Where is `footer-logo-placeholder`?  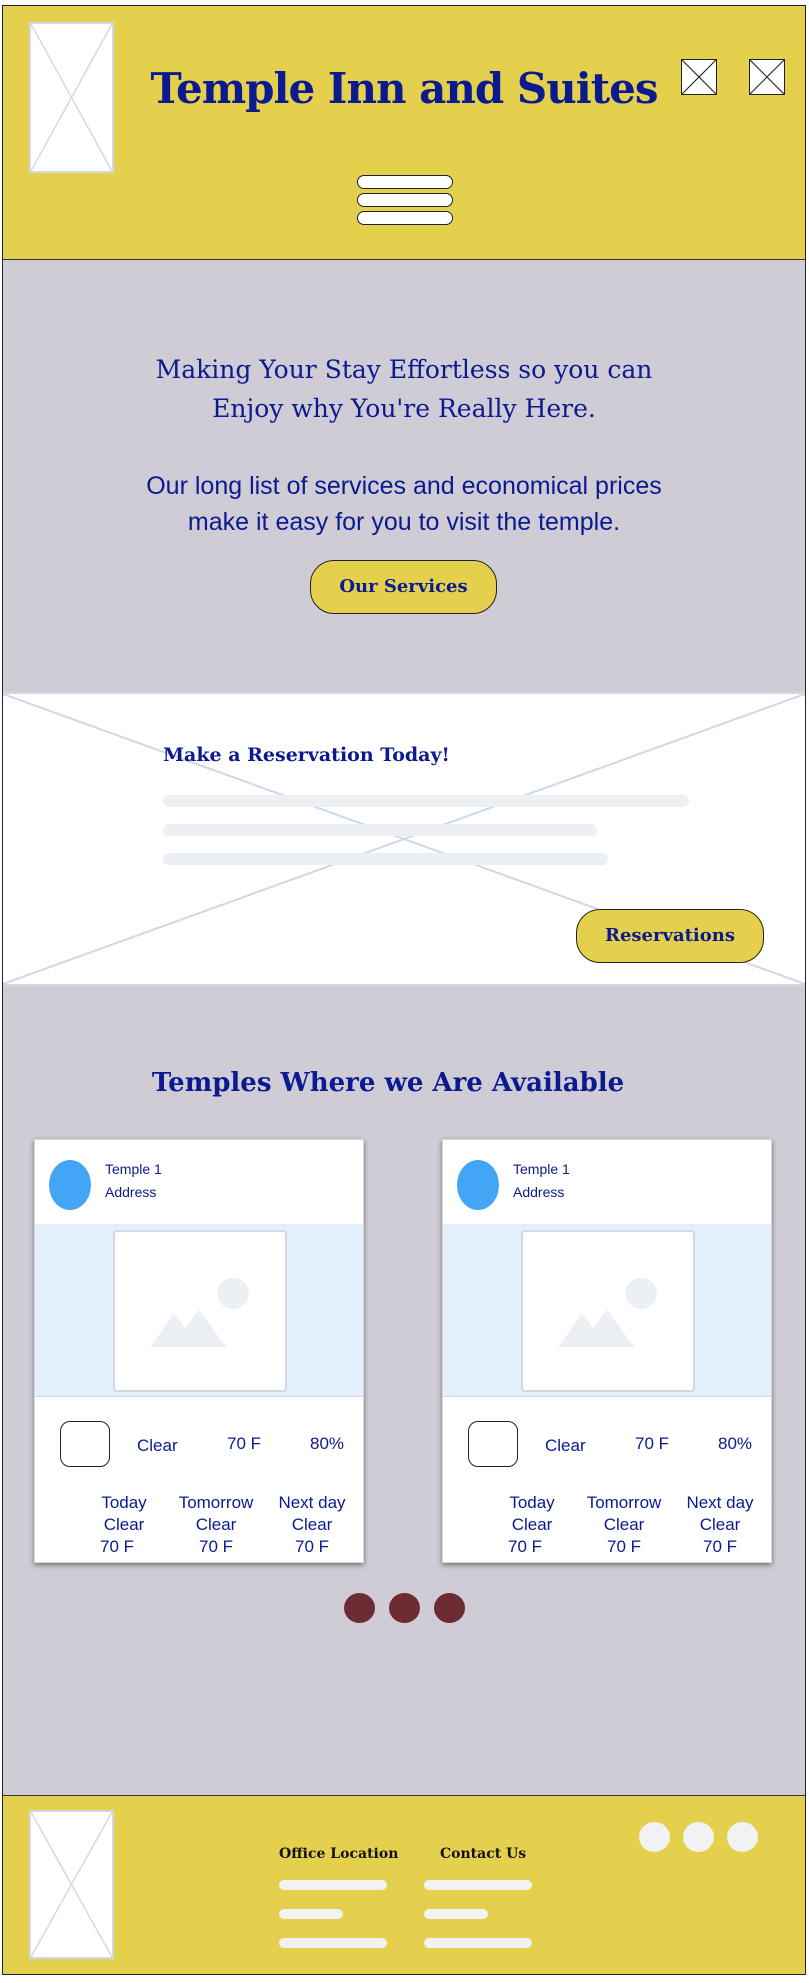
footer-logo-placeholder is located at coordinates (71, 1884).